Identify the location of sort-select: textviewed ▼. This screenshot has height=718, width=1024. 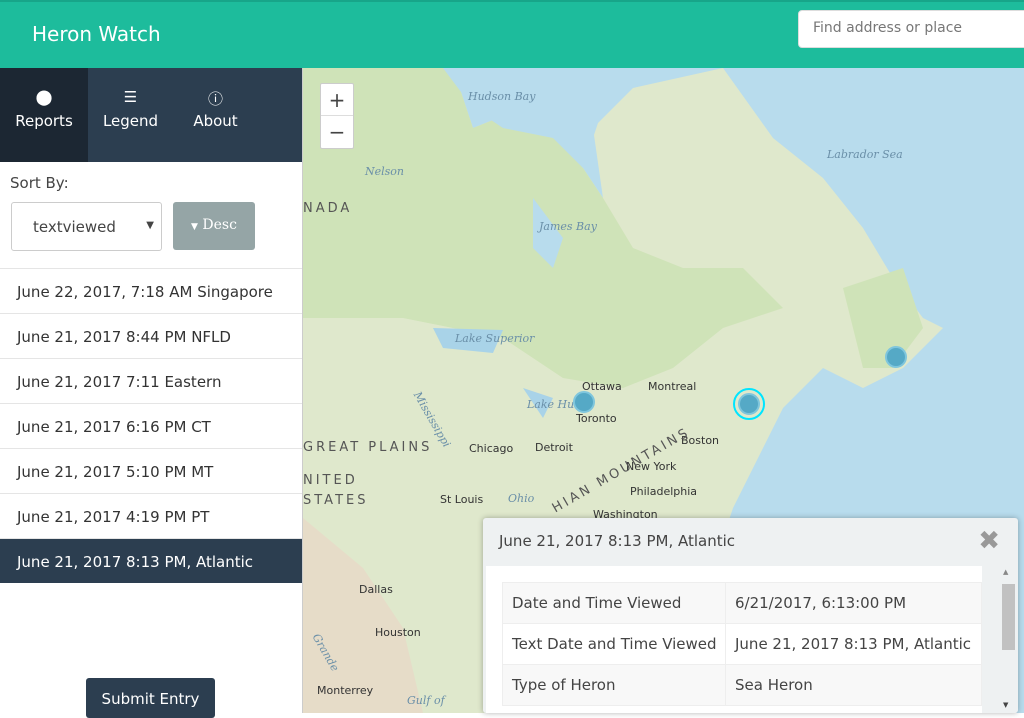
(86, 226).